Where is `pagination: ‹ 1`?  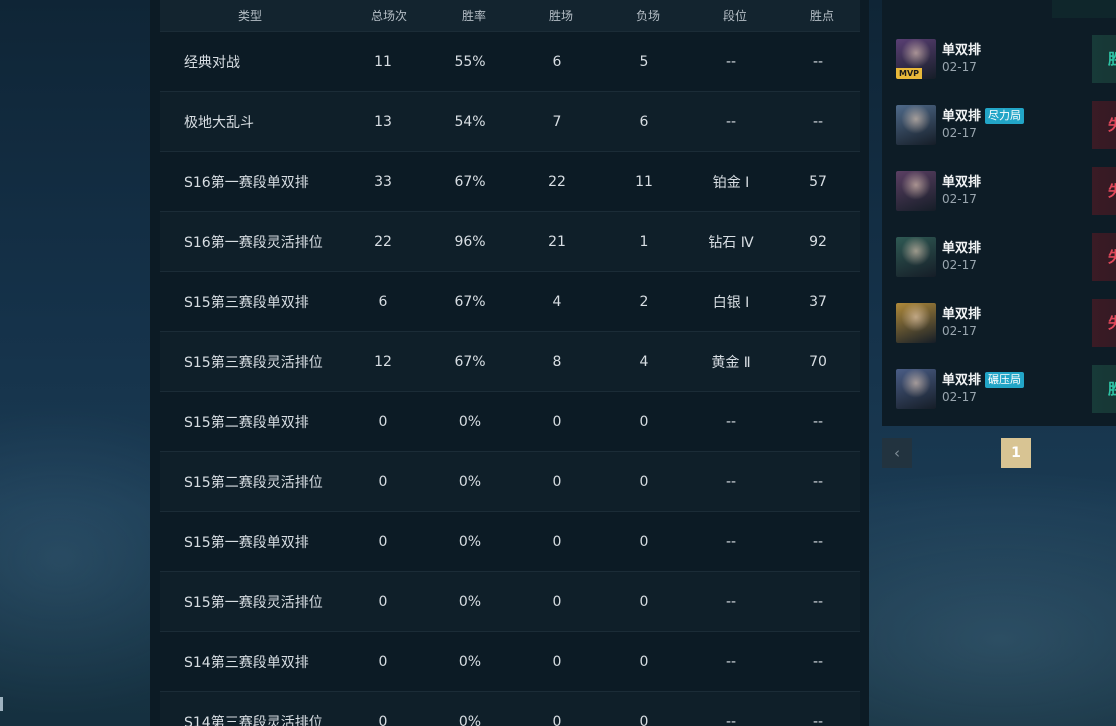
pagination: ‹ 1 is located at coordinates (999, 453).